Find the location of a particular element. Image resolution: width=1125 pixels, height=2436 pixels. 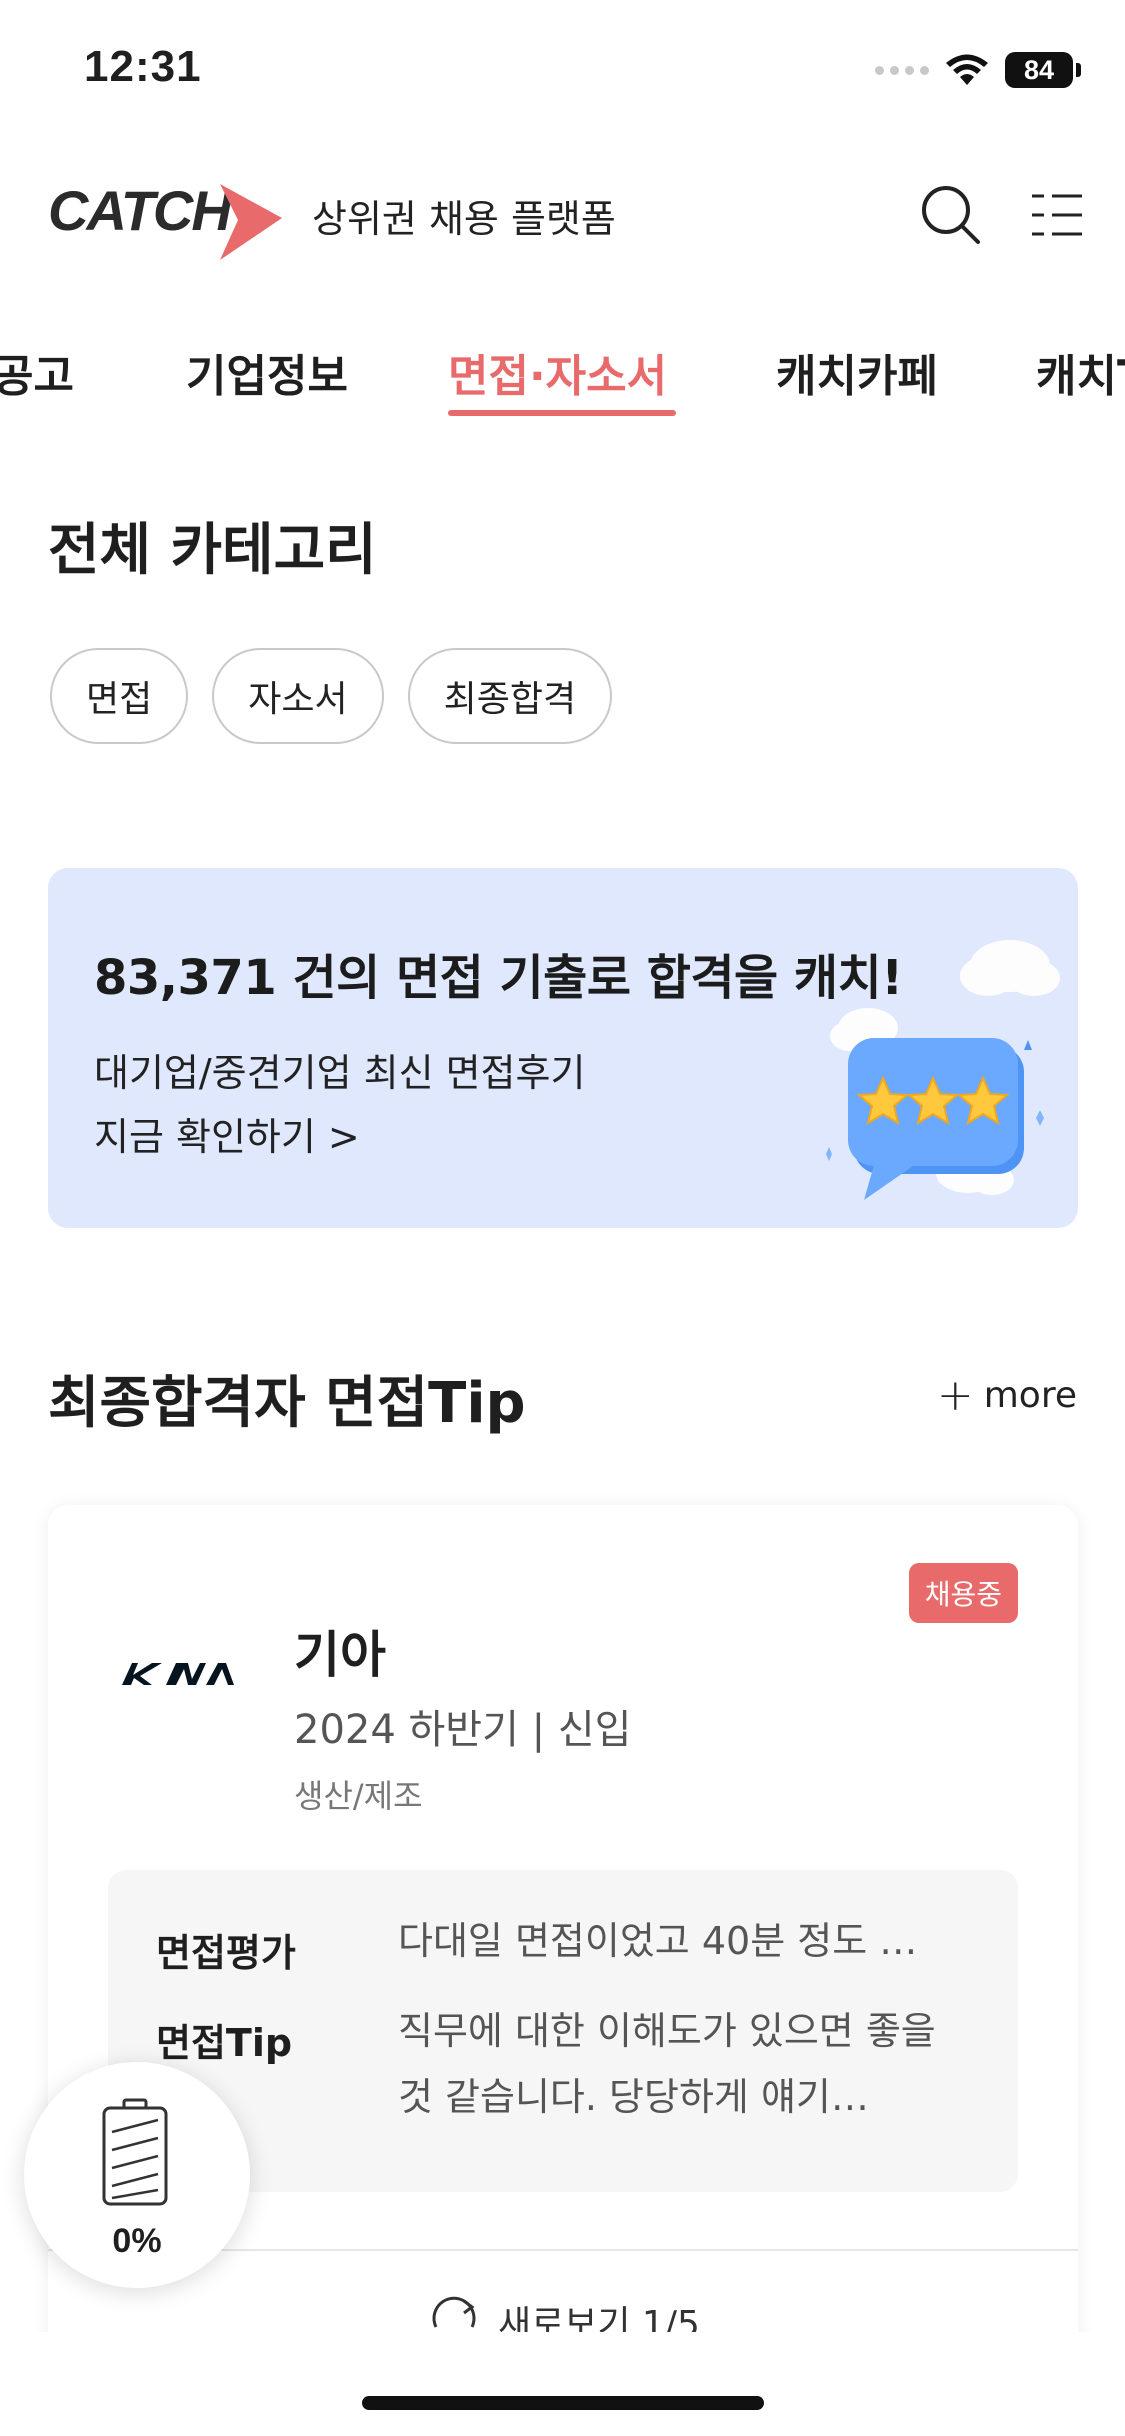

battery-icon: 84 is located at coordinates (1043, 70).